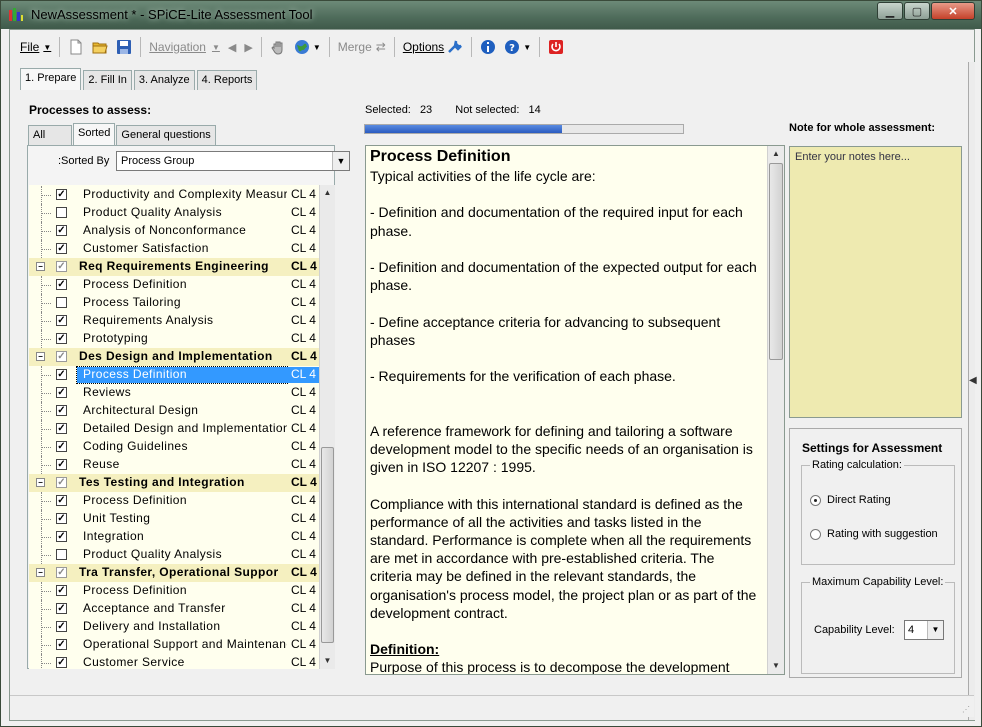 This screenshot has width=982, height=727. Describe the element at coordinates (327, 545) in the screenshot. I see `tree-scroll-thumb` at that location.